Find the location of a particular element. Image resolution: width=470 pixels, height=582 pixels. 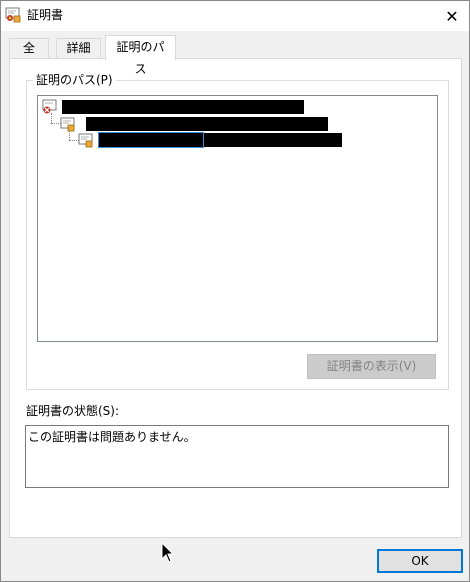

tree-item-intermediate is located at coordinates (195, 124).